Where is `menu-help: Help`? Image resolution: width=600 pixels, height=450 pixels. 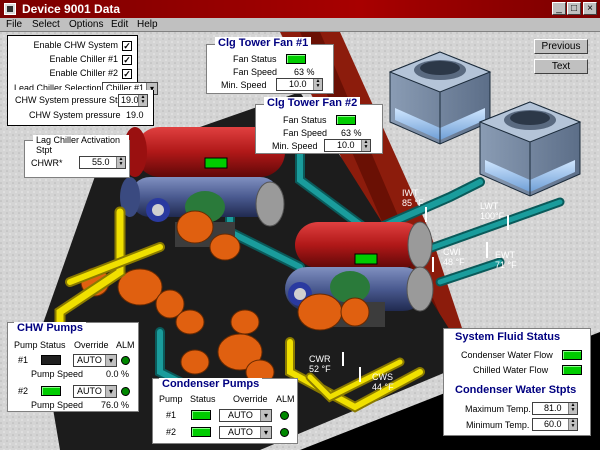
menu-help: Help is located at coordinates (147, 24).